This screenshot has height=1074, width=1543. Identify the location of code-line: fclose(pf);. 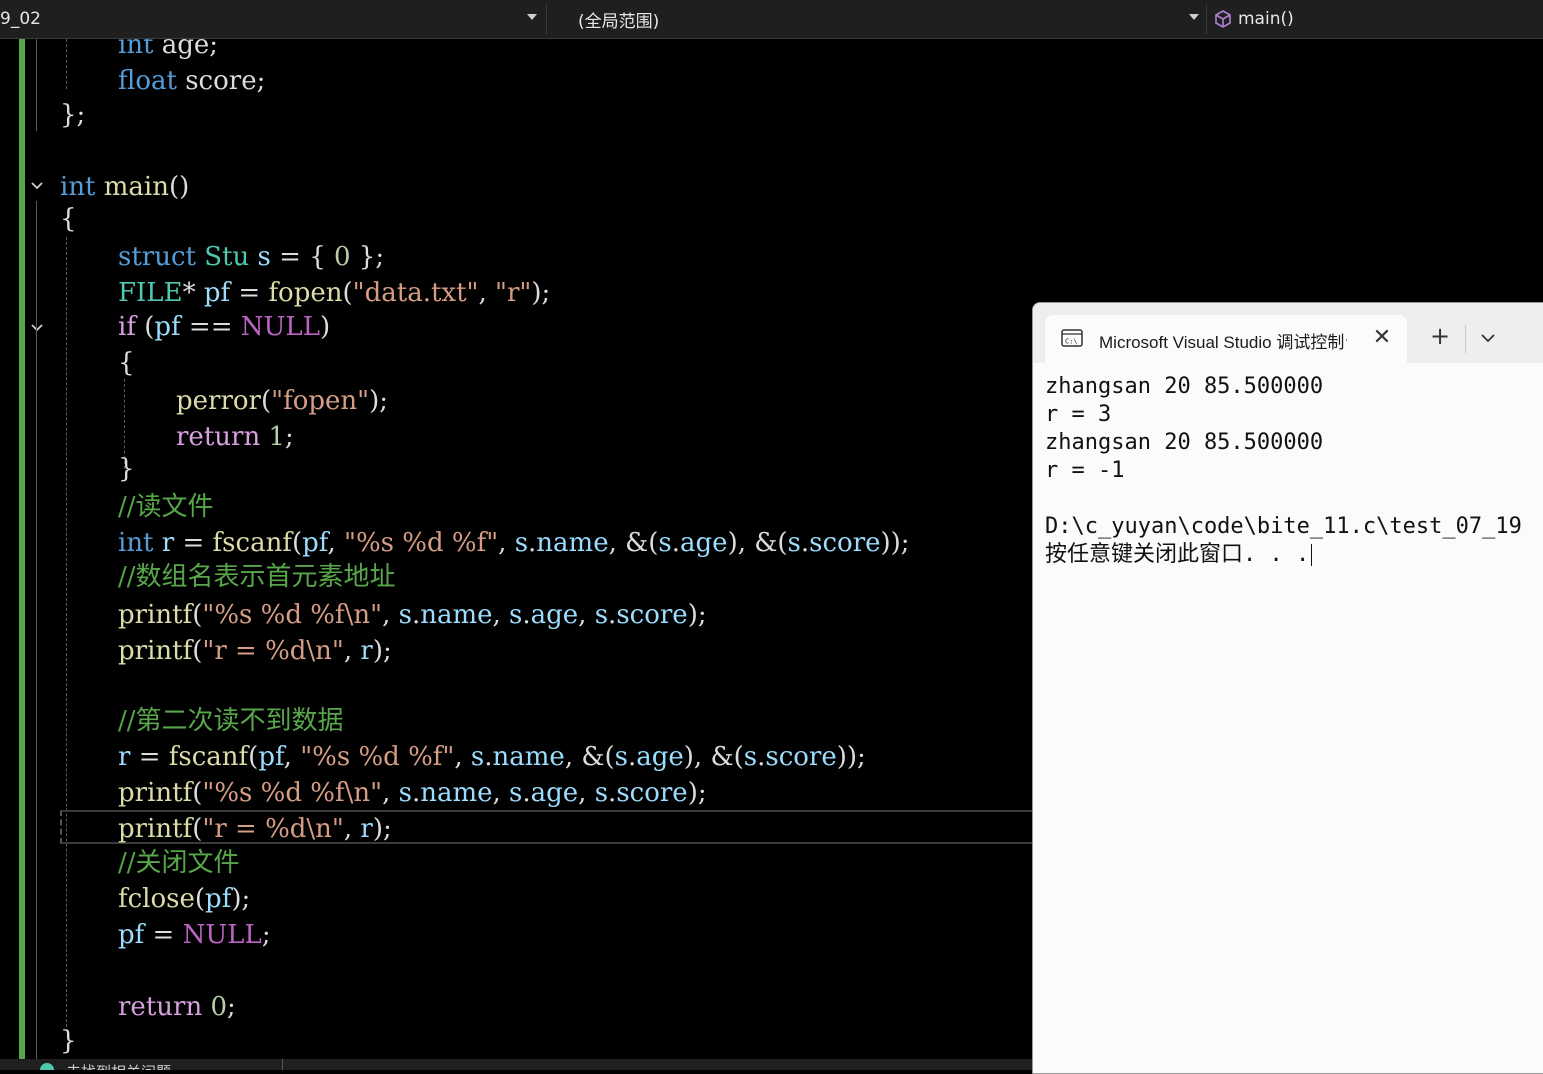
(184, 899).